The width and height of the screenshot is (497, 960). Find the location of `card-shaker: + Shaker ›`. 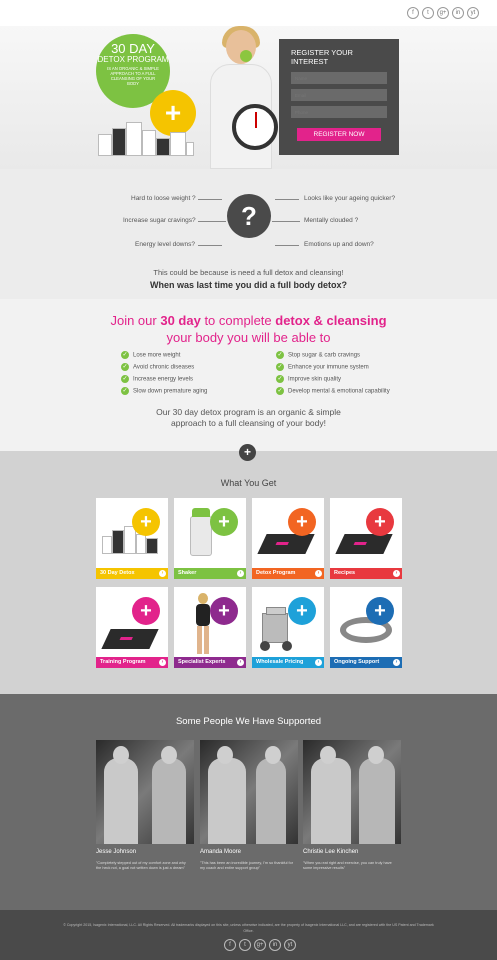

card-shaker: + Shaker › is located at coordinates (210, 538).